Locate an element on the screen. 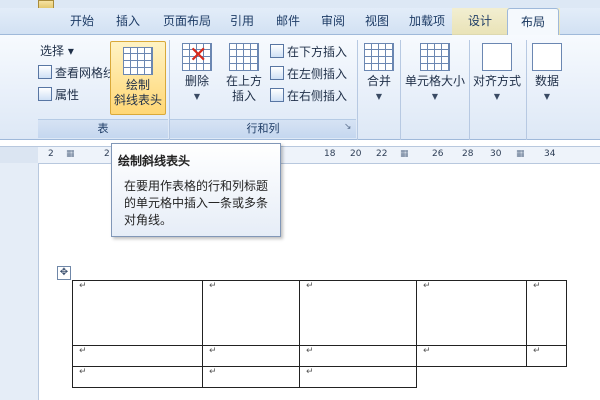 The height and width of the screenshot is (400, 600). merge-label: 合并 is located at coordinates (378, 81).